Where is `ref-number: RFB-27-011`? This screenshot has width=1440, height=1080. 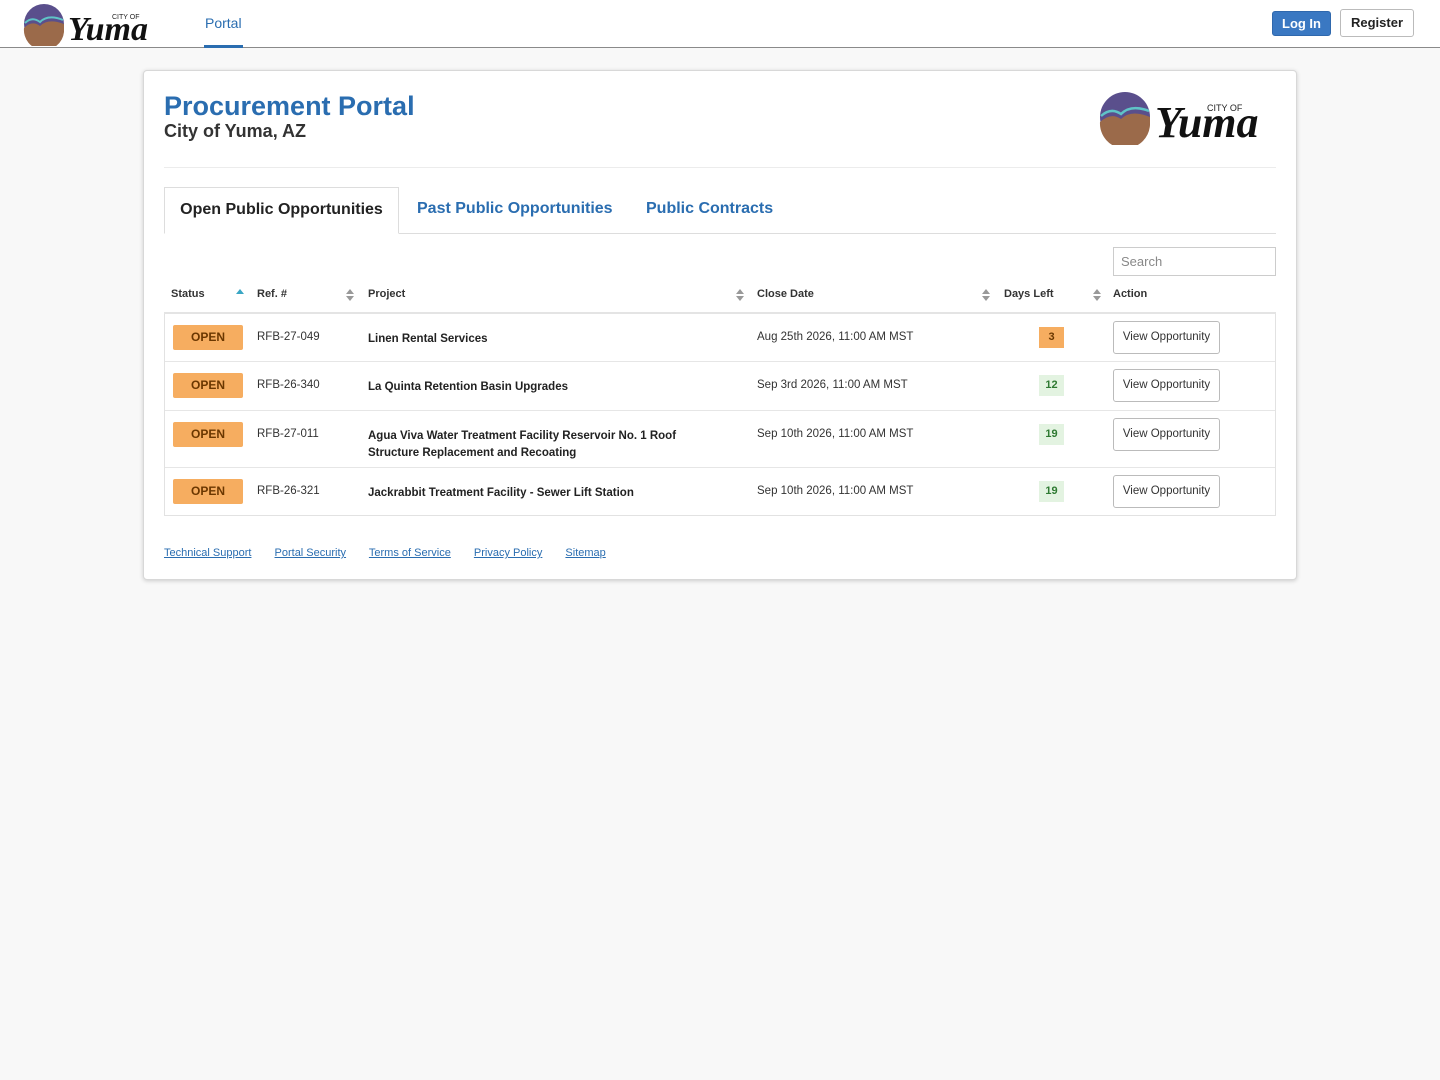 ref-number: RFB-27-011 is located at coordinates (288, 434).